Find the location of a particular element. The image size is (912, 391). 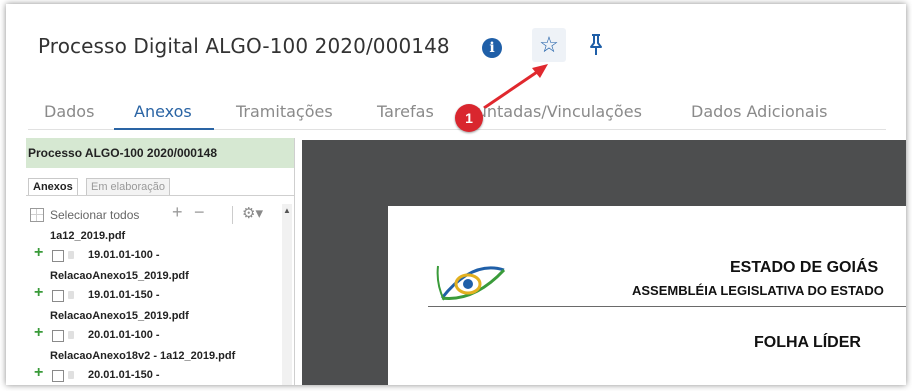

page-title: Processo Digital ALGO-100 2020/000148 is located at coordinates (244, 46).